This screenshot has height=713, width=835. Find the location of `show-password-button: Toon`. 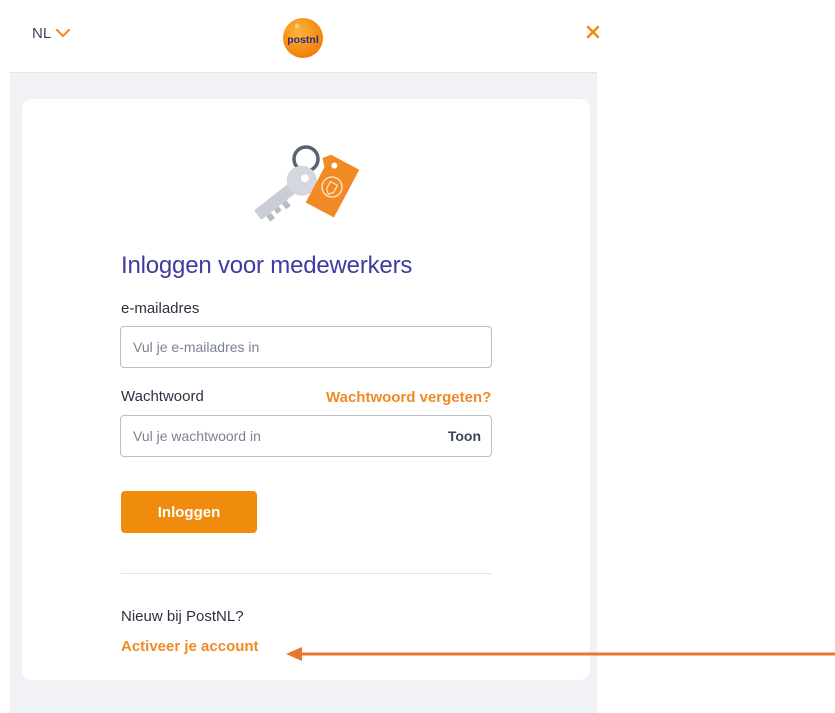

show-password-button: Toon is located at coordinates (464, 436).